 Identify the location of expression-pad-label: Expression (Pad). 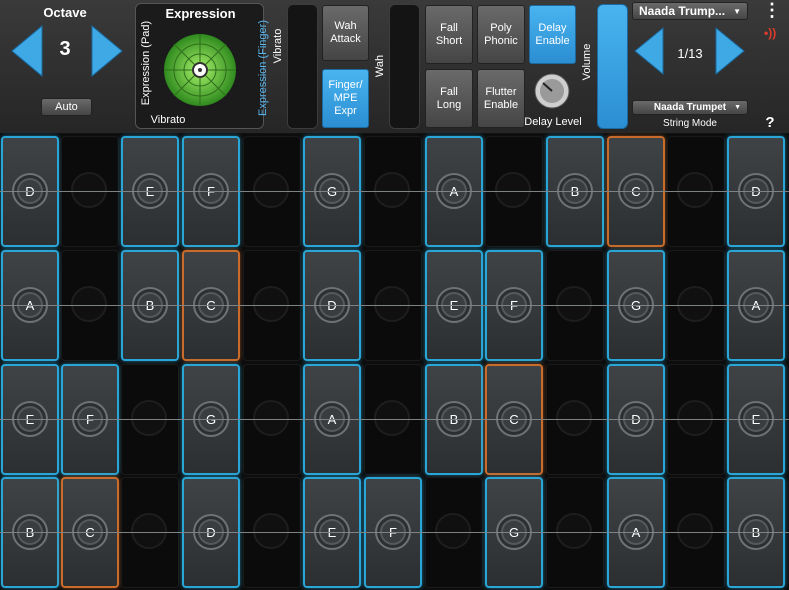
(146, 63).